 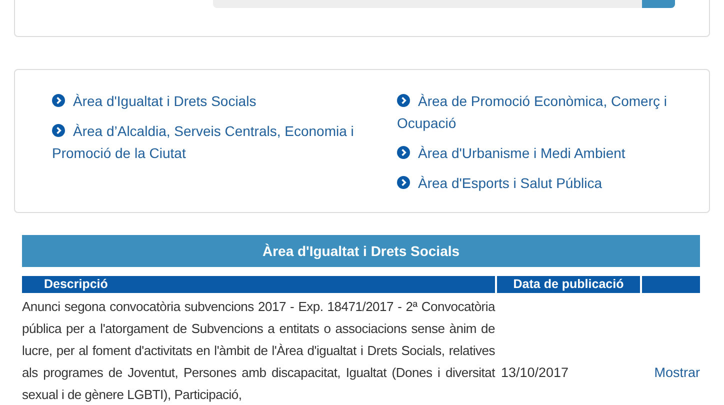 What do you see at coordinates (568, 284) in the screenshot?
I see `column-header: Data de publicació` at bounding box center [568, 284].